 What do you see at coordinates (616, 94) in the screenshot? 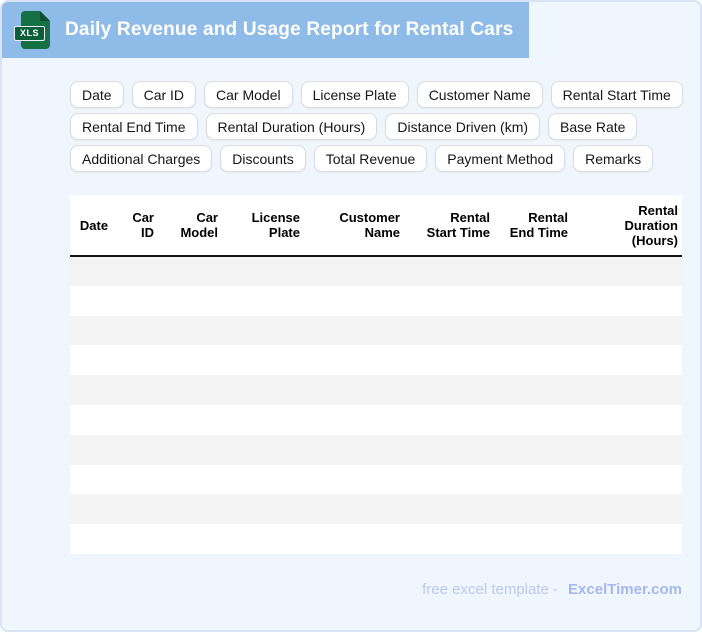
I see `chip-rental-start-time: Rental Start Time` at bounding box center [616, 94].